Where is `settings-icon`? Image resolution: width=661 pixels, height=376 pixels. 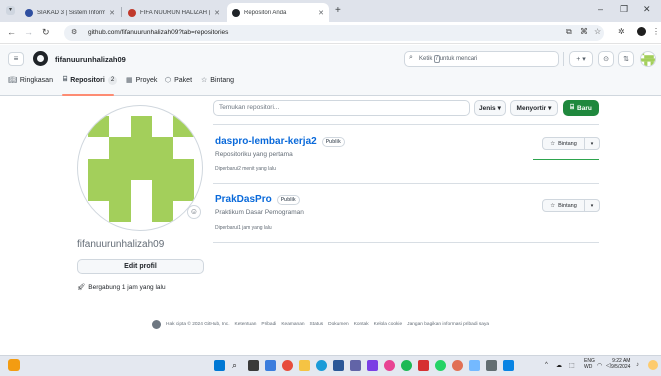 settings-icon is located at coordinates (474, 365).